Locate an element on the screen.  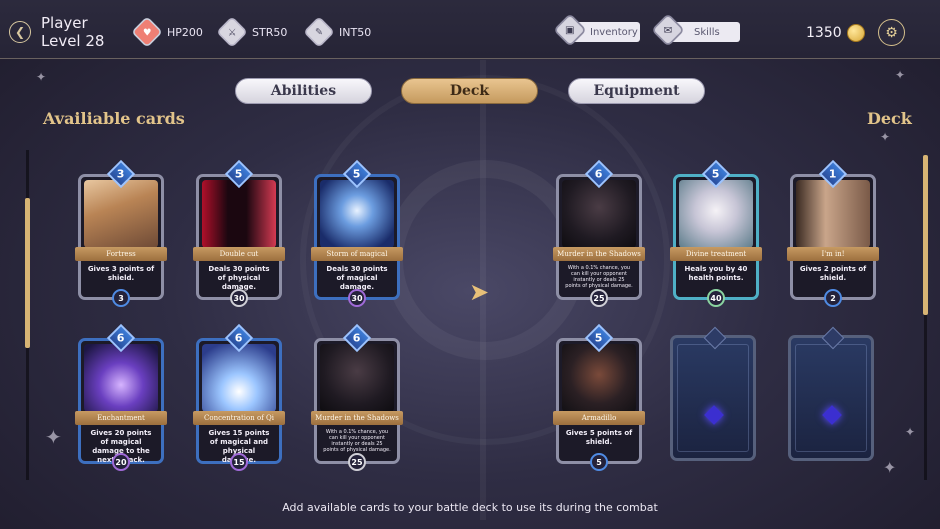
card-name: Enchantment is located at coordinates (121, 418).